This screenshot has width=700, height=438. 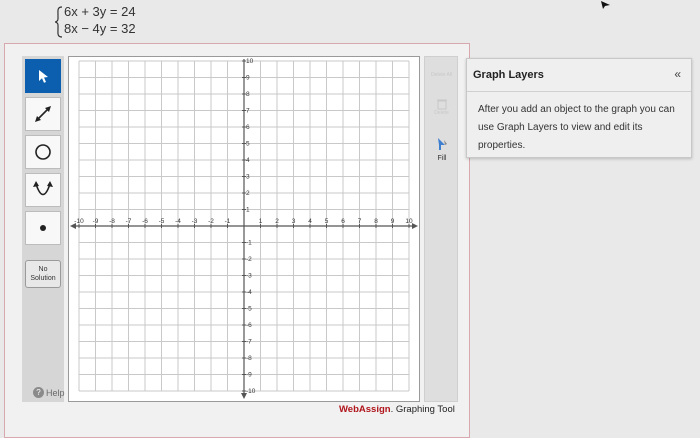 I want to click on circle-tool-button, so click(x=43, y=152).